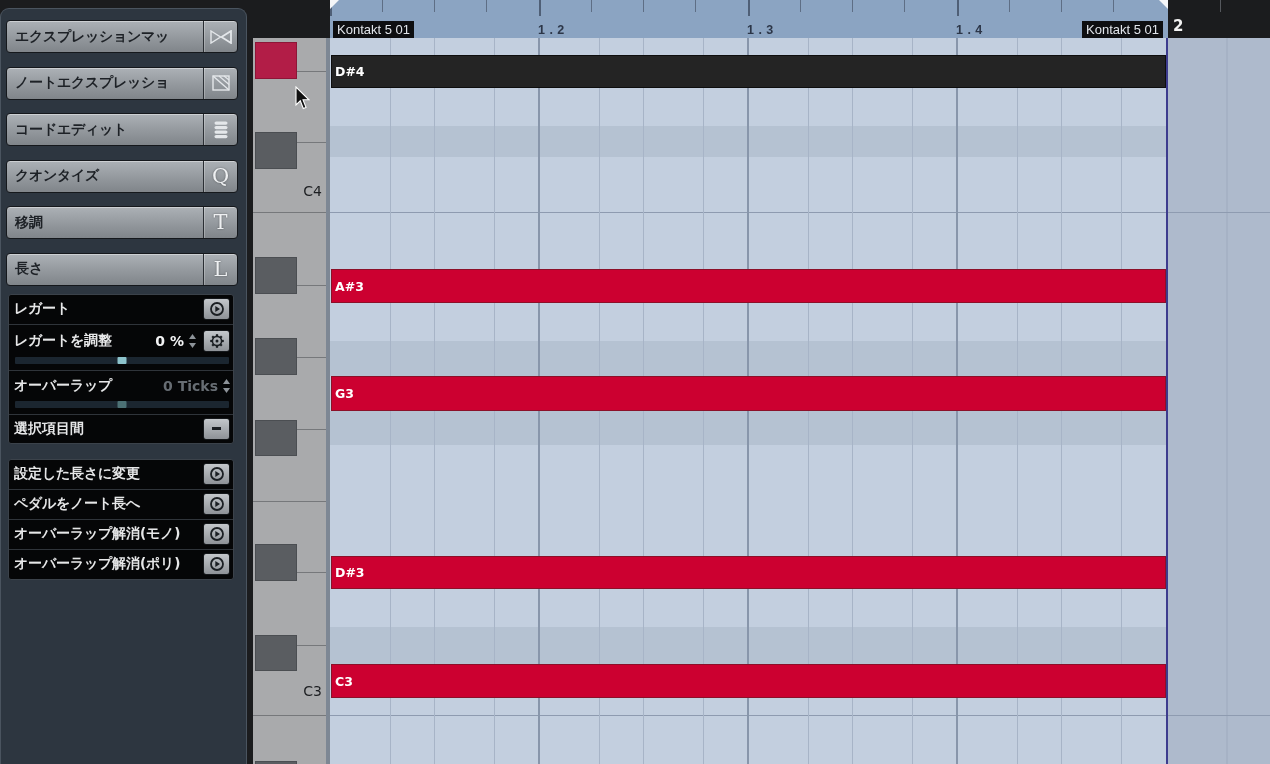 This screenshot has width=1270, height=764. What do you see at coordinates (220, 36) in the screenshot?
I see `bowtie-icon` at bounding box center [220, 36].